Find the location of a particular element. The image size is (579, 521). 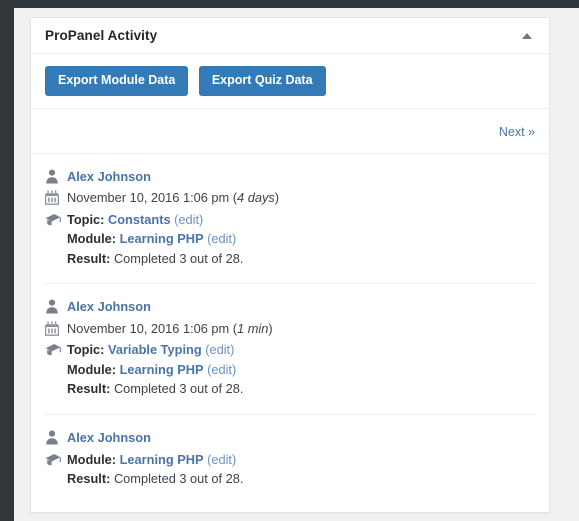

activity-timestamp: November 10, 2016 1:06 pm (1 min) is located at coordinates (170, 329).